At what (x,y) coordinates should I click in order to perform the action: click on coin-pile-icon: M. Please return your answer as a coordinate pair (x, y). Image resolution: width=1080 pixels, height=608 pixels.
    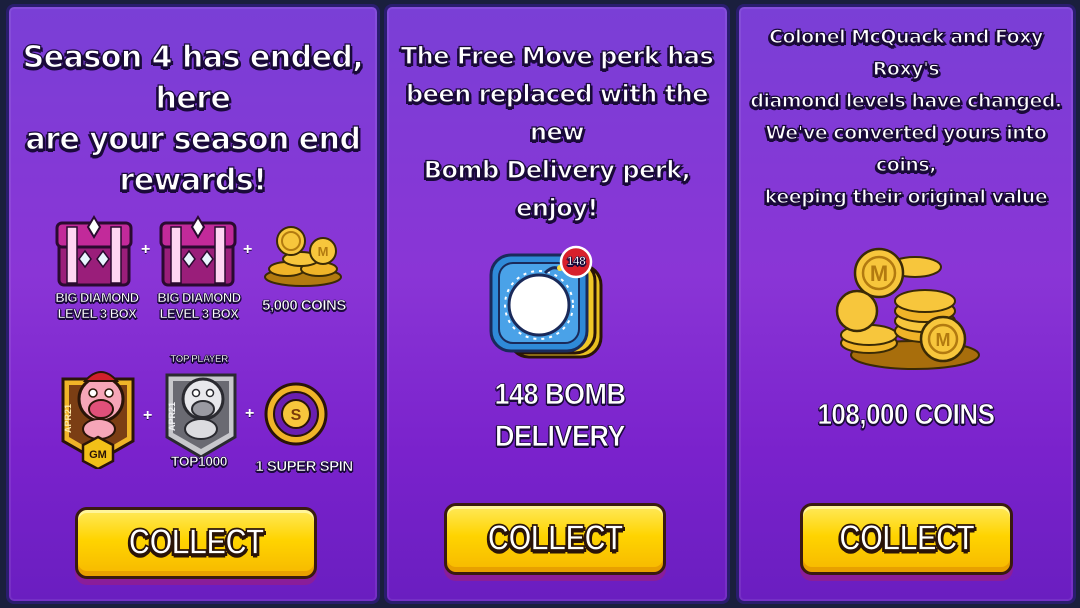
    Looking at the image, I should click on (303, 254).